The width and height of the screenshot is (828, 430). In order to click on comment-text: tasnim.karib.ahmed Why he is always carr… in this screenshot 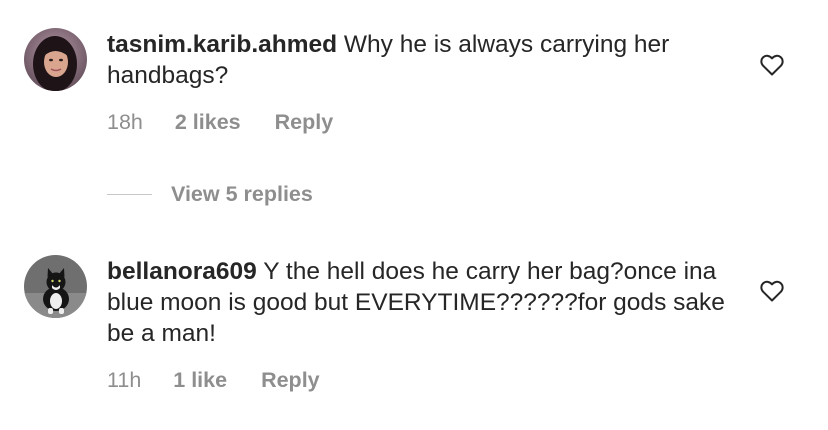, I will do `click(427, 60)`.